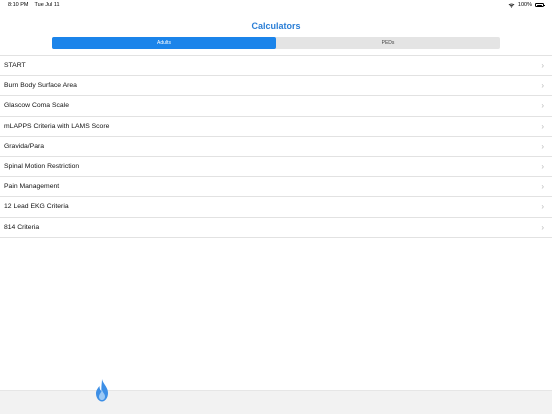 This screenshot has width=552, height=414. What do you see at coordinates (511, 5) in the screenshot?
I see `wifi-icon` at bounding box center [511, 5].